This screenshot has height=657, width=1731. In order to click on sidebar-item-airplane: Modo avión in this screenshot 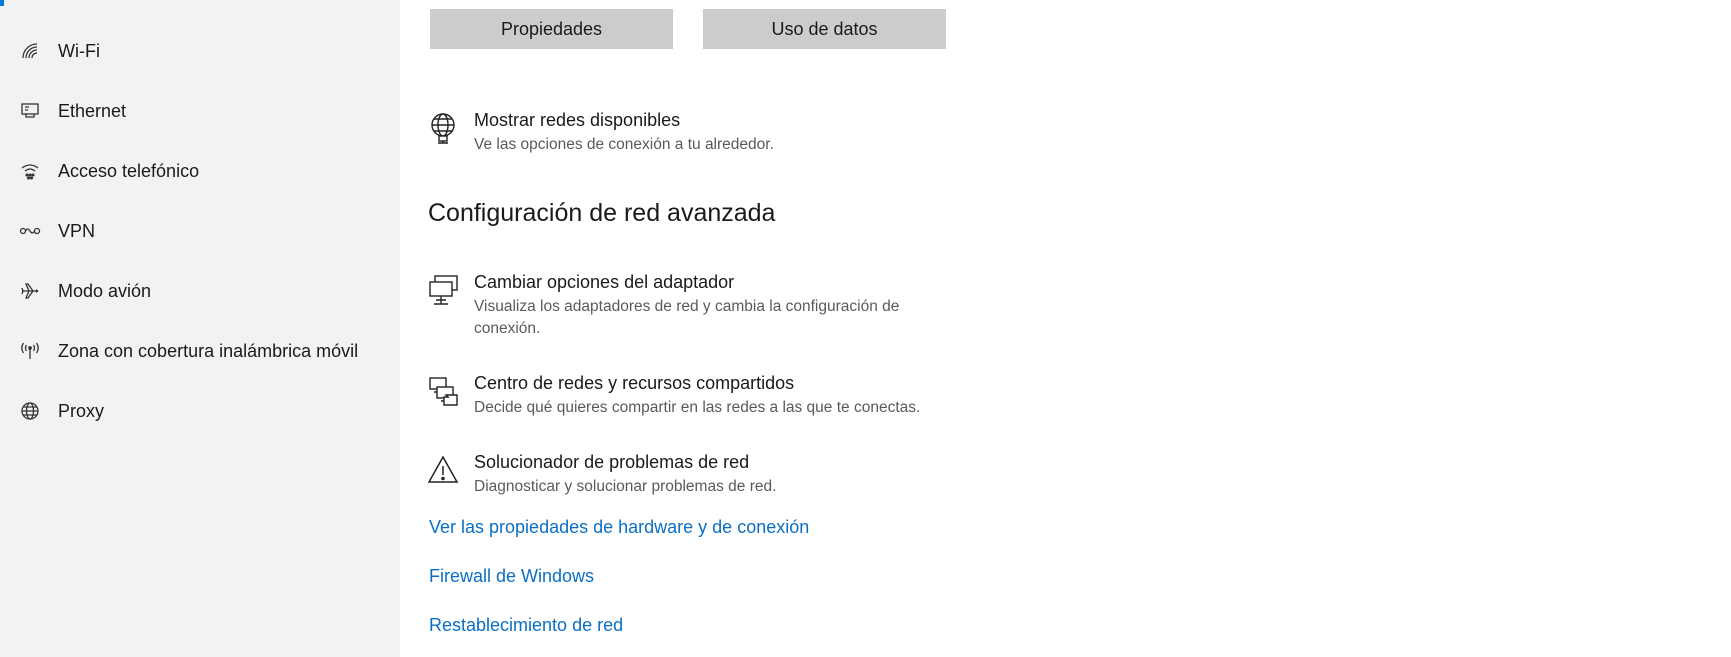, I will do `click(200, 291)`.